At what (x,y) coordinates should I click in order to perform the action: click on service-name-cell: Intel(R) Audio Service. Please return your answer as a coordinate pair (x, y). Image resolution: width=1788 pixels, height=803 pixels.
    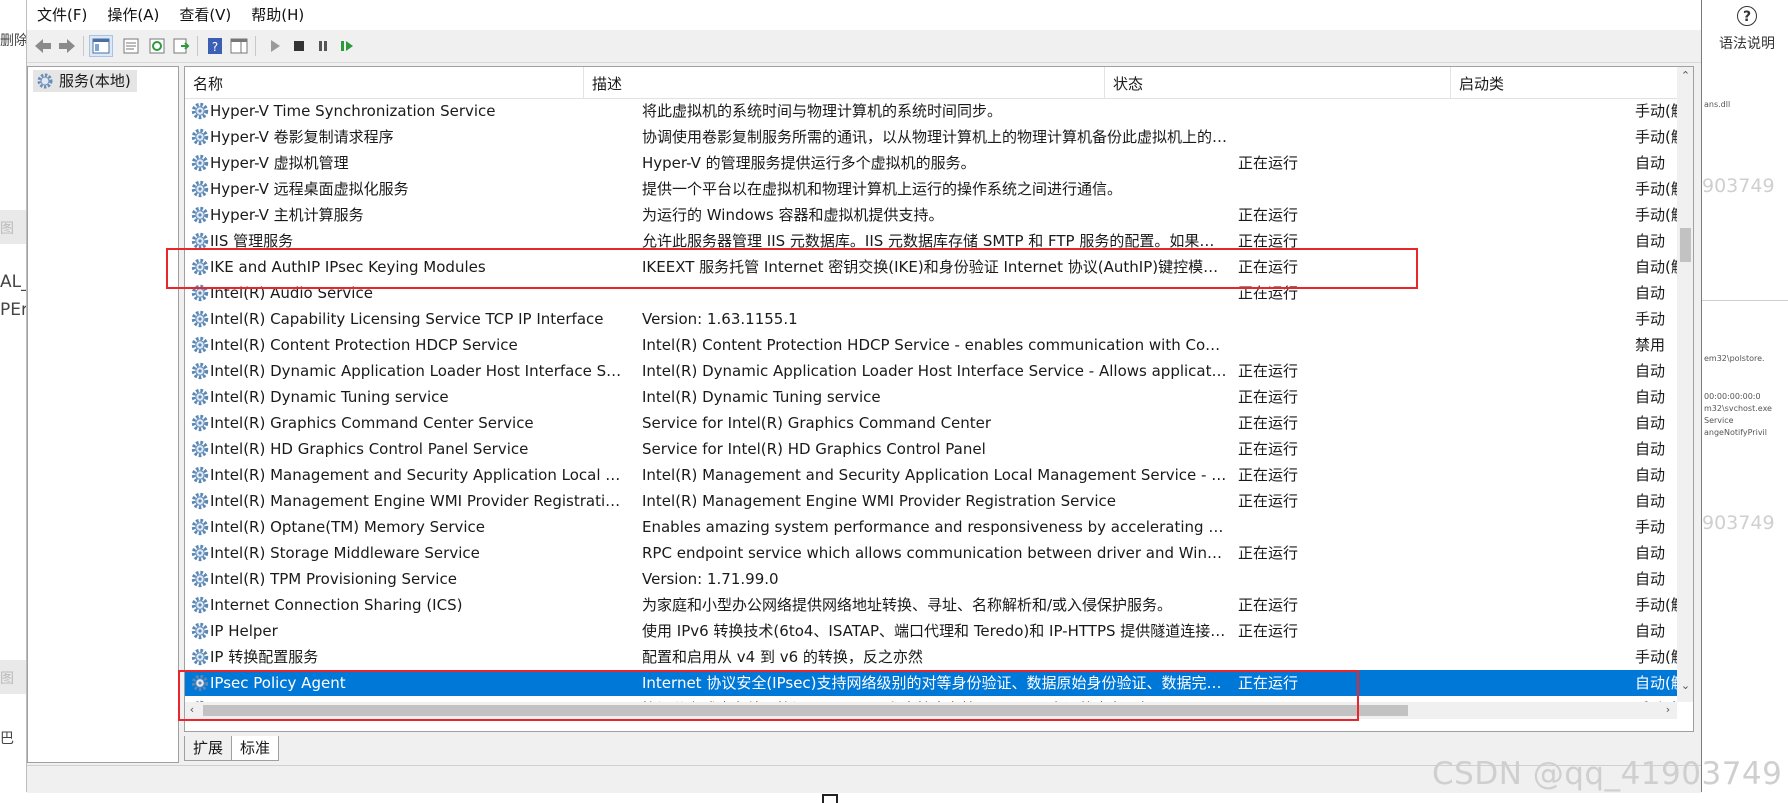
    Looking at the image, I should click on (291, 293).